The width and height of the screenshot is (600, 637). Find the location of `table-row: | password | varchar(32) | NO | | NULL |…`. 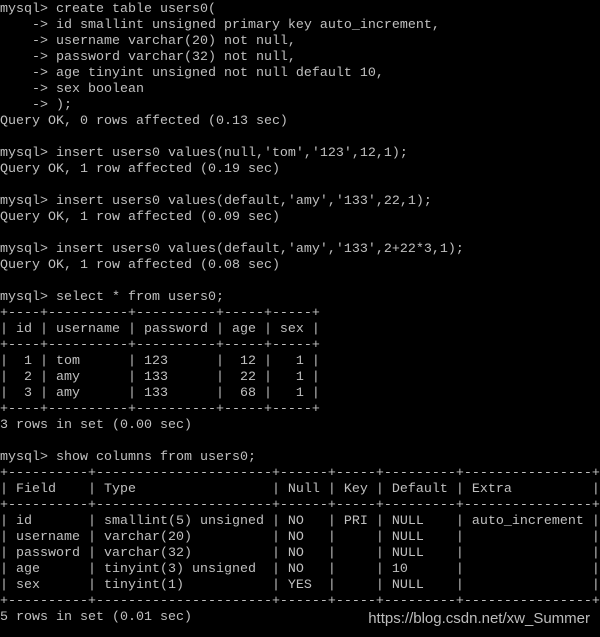

table-row: | password | varchar(32) | NO | | NULL |… is located at coordinates (300, 553).